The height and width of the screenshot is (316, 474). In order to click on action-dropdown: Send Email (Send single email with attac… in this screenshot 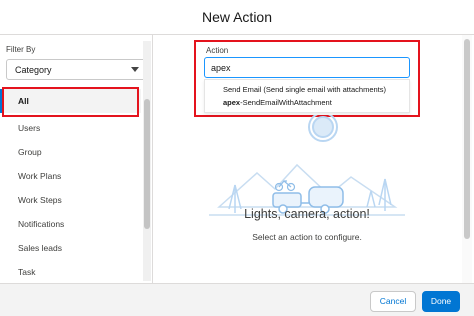, I will do `click(307, 96)`.